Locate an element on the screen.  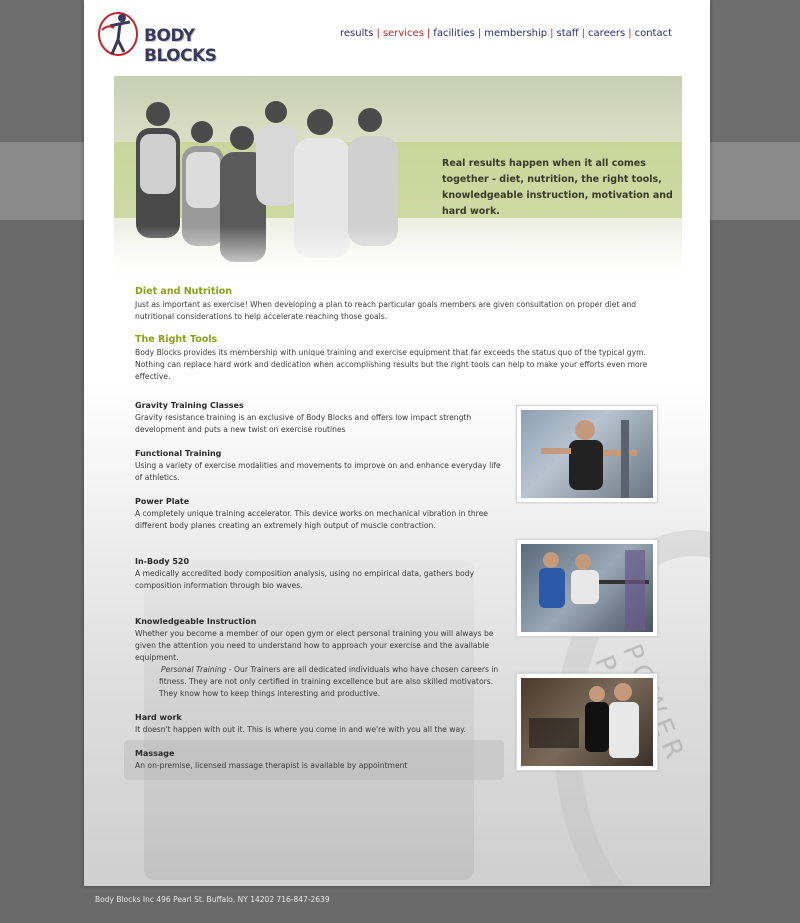
background-machine-image is located at coordinates (309, 720).